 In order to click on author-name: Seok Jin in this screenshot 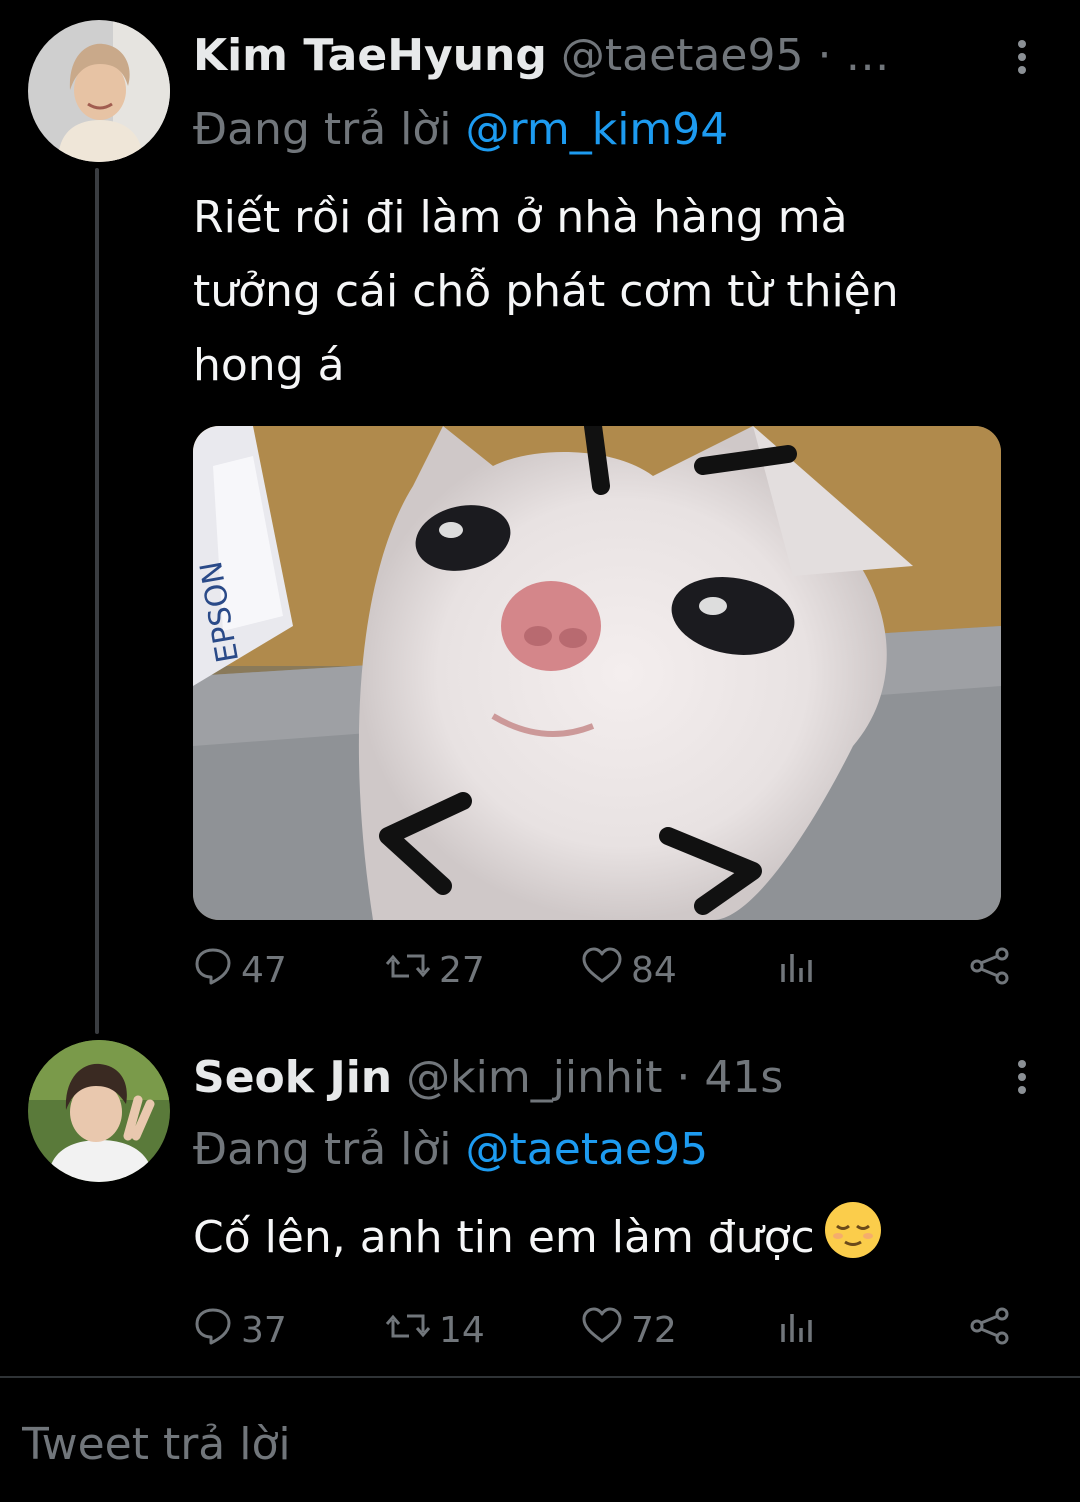, I will do `click(292, 1077)`.